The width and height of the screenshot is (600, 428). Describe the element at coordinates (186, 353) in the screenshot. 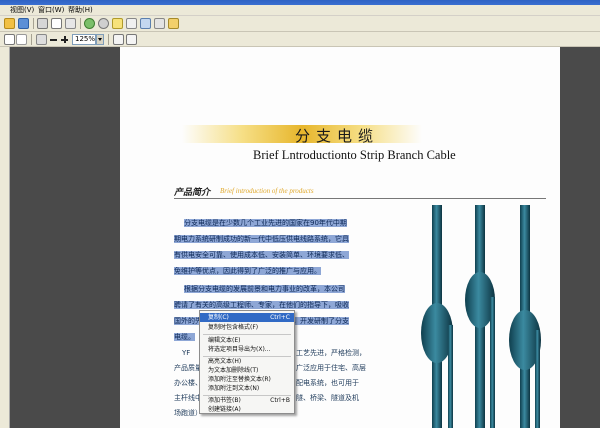

I see `text-line-left: YF` at that location.